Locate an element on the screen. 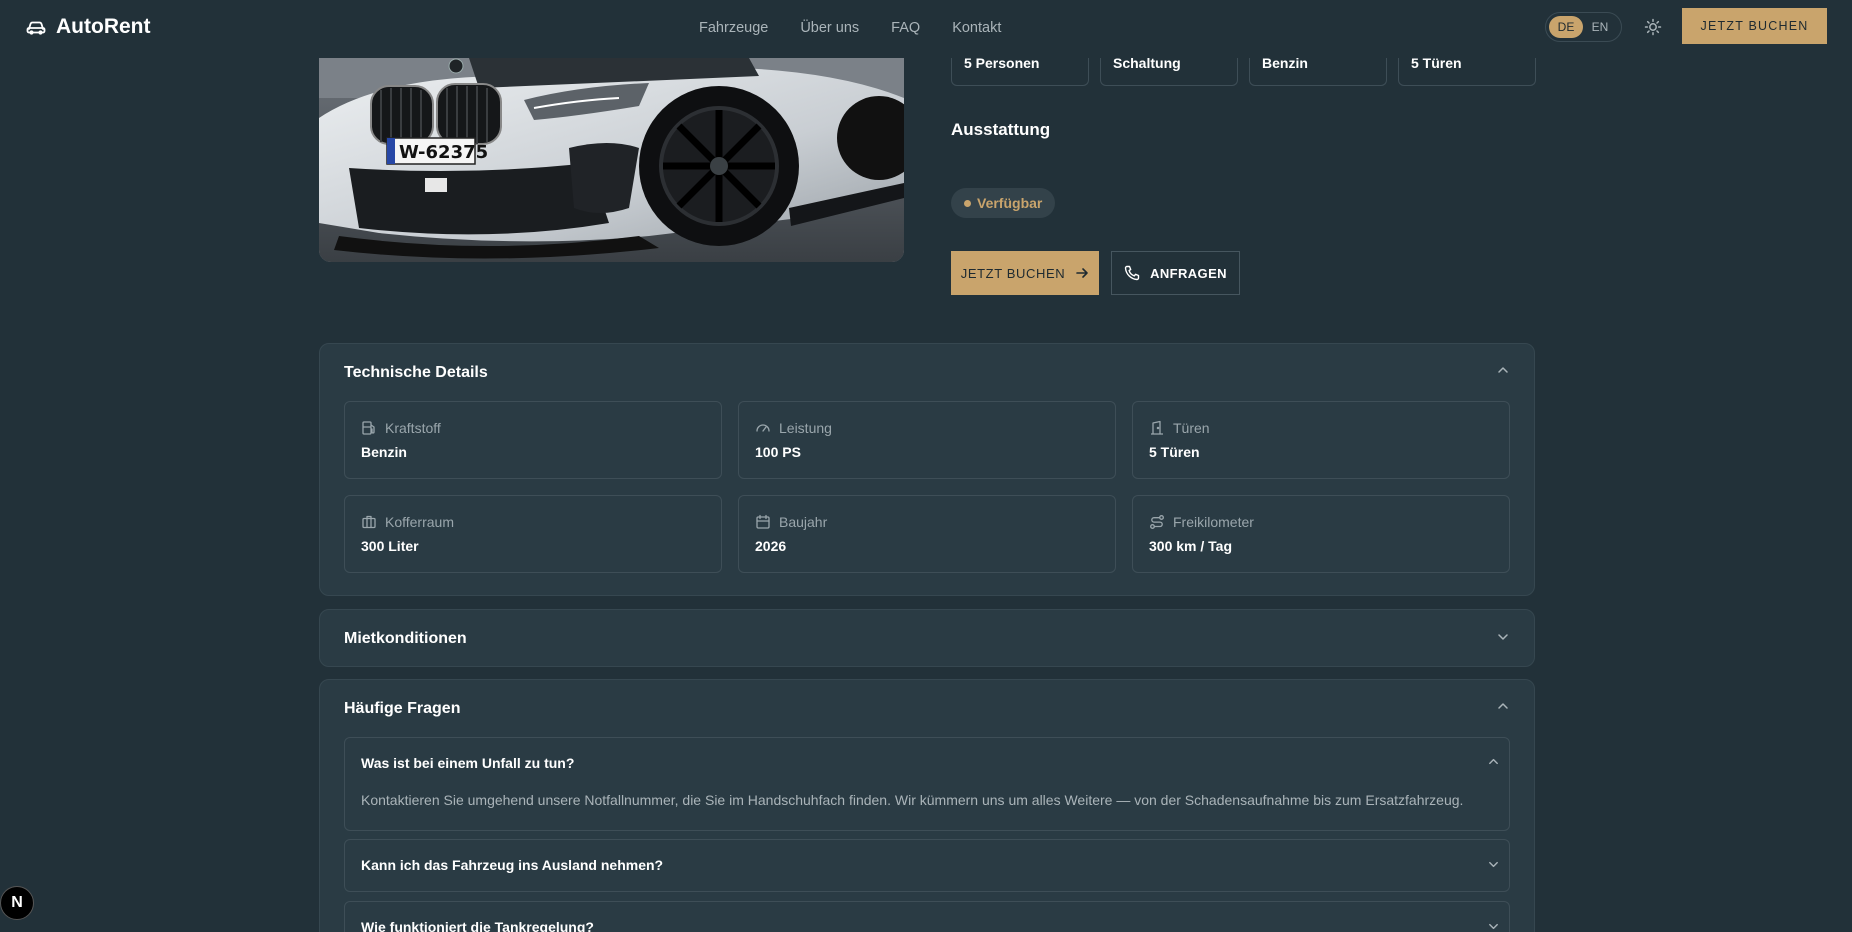 The height and width of the screenshot is (932, 1852). detail-label: Kofferraum is located at coordinates (419, 522).